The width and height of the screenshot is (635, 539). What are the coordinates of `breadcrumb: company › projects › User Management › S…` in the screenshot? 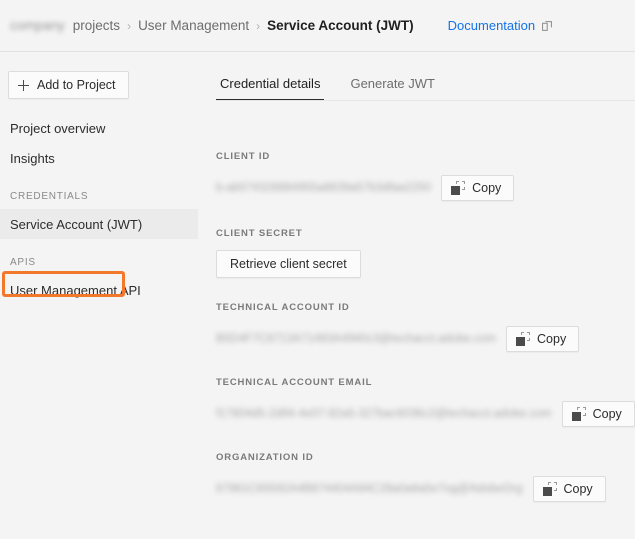 It's located at (212, 25).